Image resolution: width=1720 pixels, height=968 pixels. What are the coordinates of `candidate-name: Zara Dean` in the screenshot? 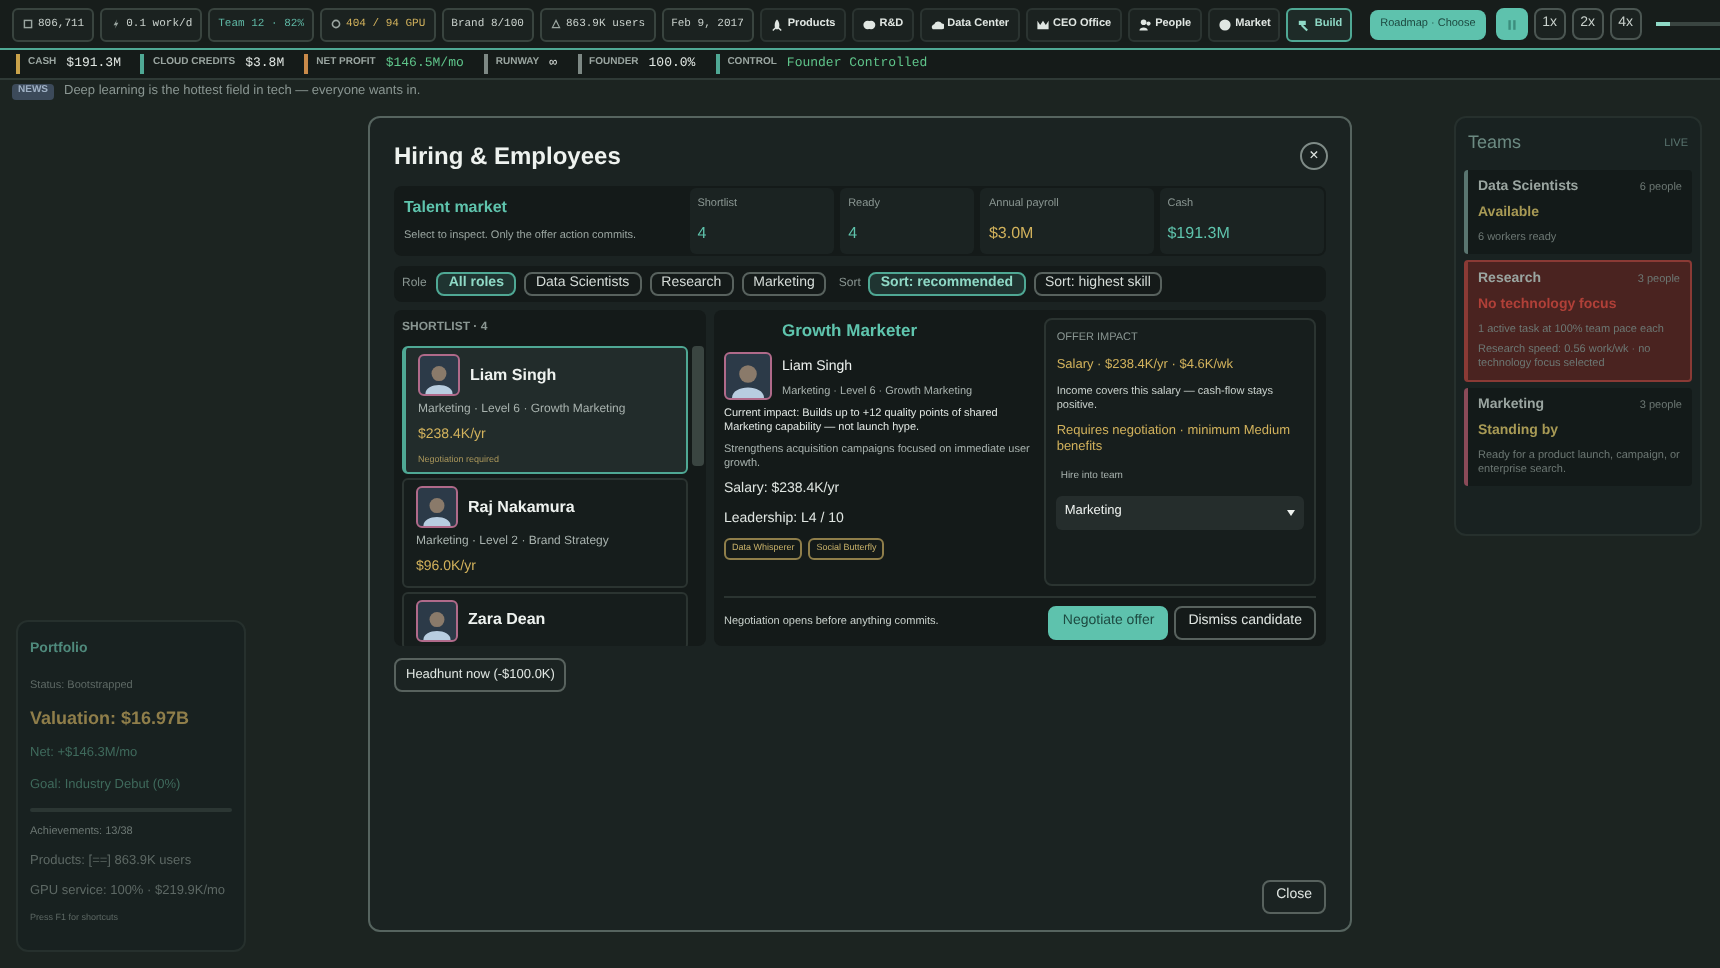 It's located at (507, 620).